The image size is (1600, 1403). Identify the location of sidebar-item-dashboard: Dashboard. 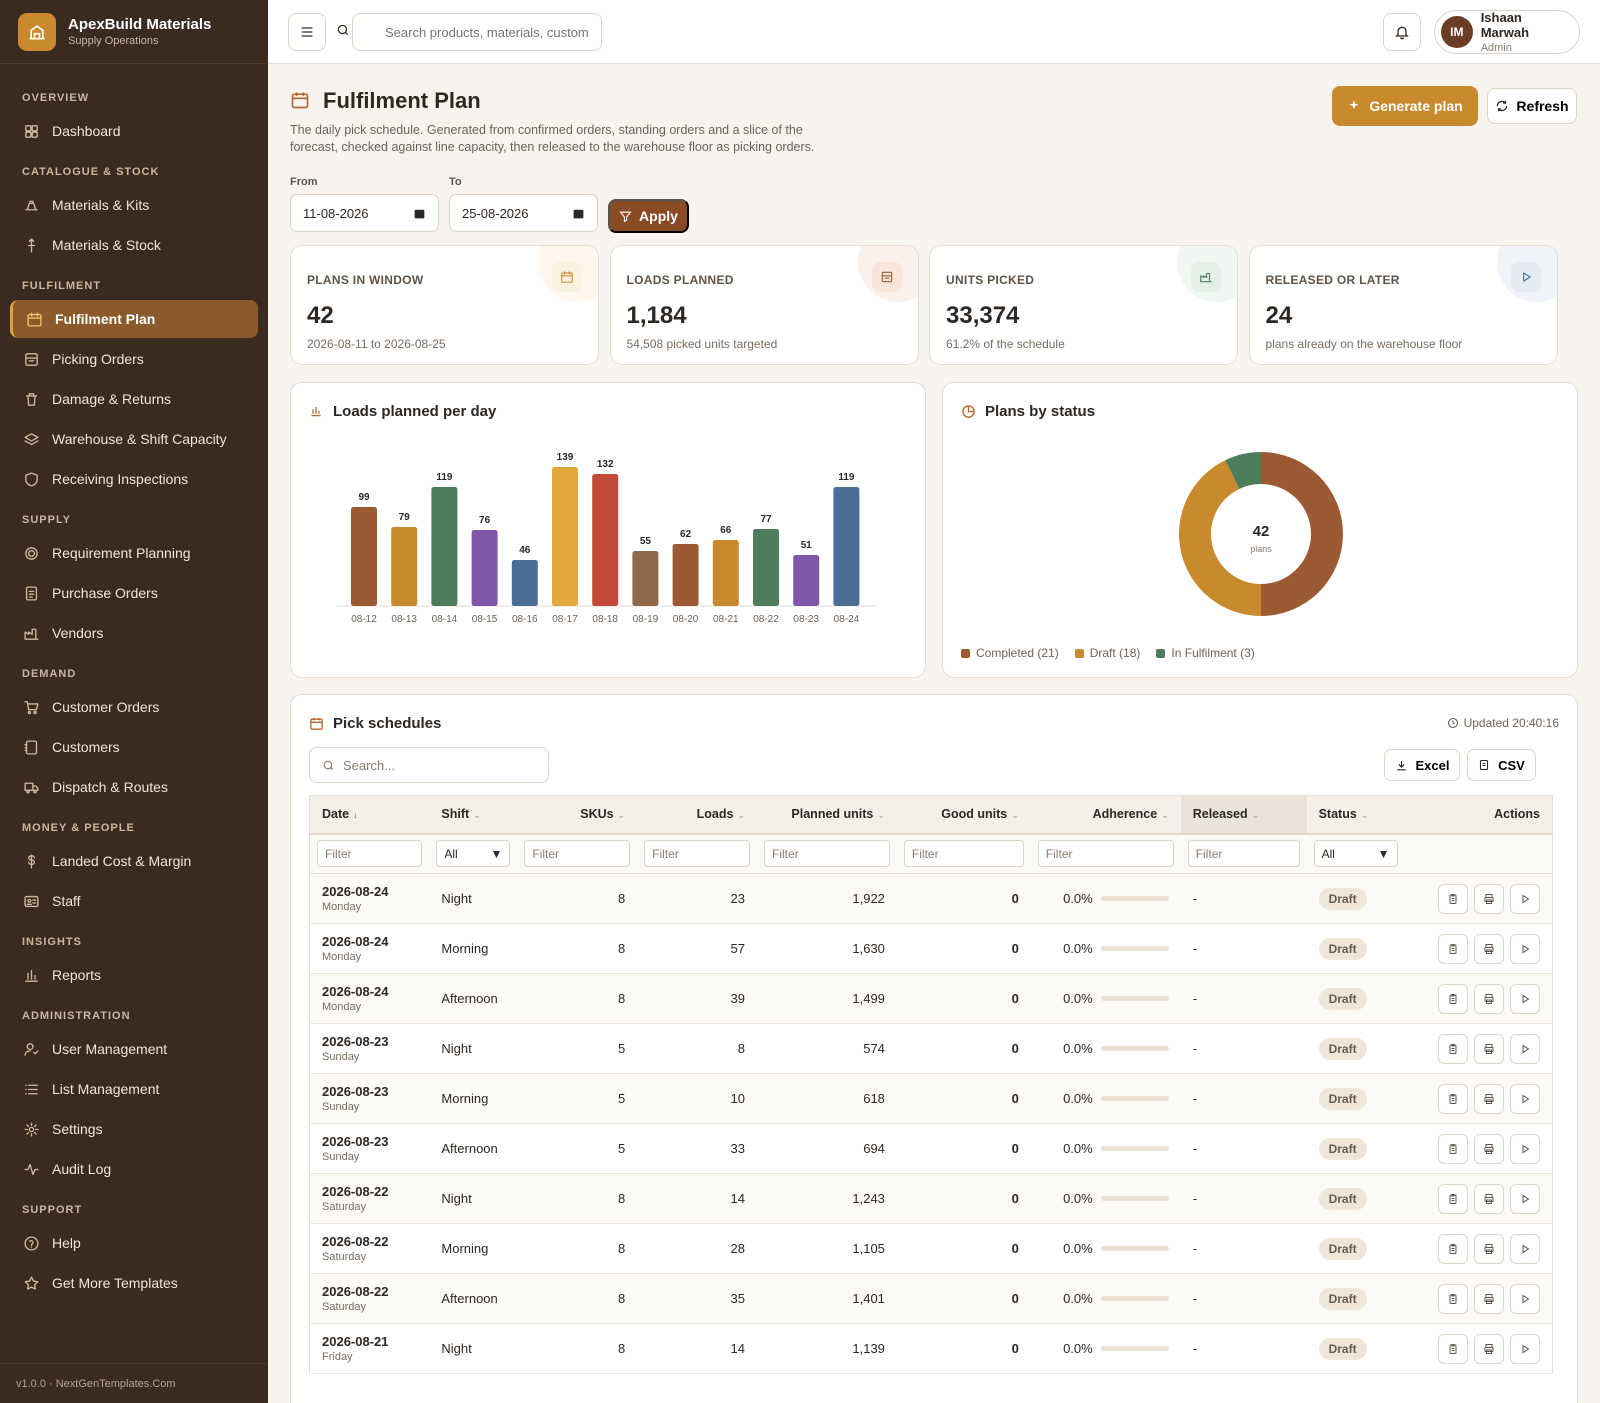
(134, 131).